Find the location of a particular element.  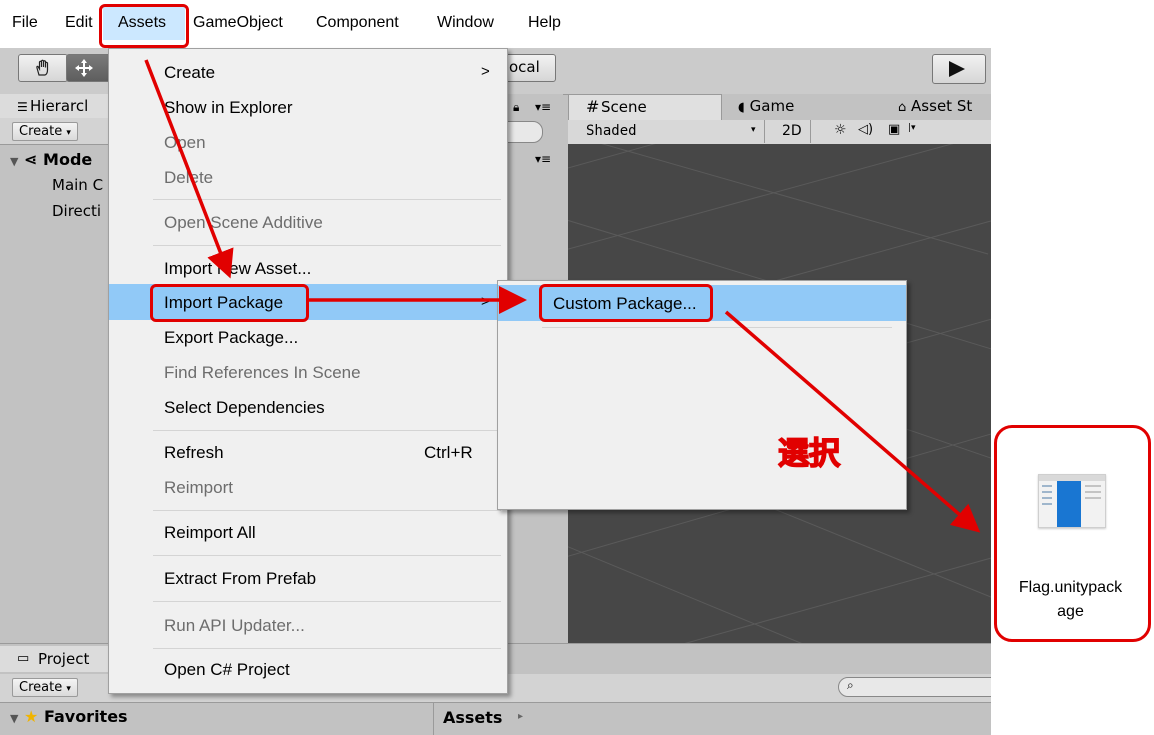

package-file-name-line2: age is located at coordinates (1070, 611).